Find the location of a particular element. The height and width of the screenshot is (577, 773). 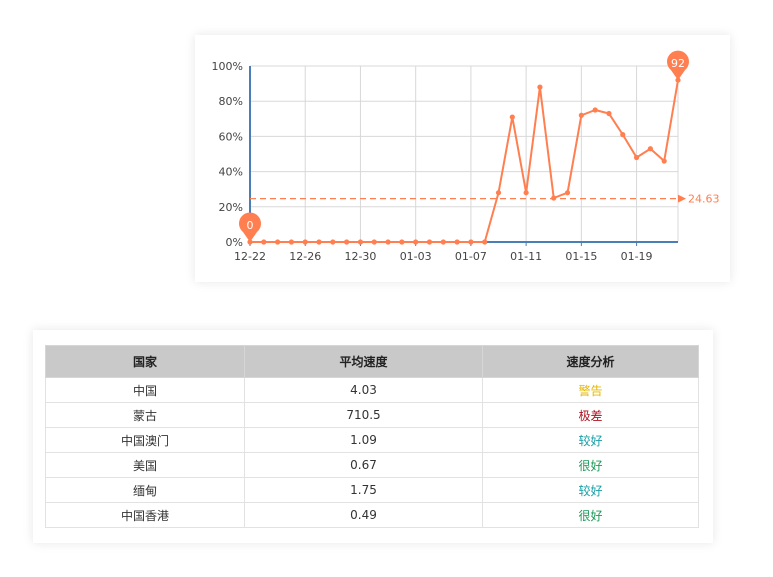

x-tick-label: 12-26 is located at coordinates (305, 256).